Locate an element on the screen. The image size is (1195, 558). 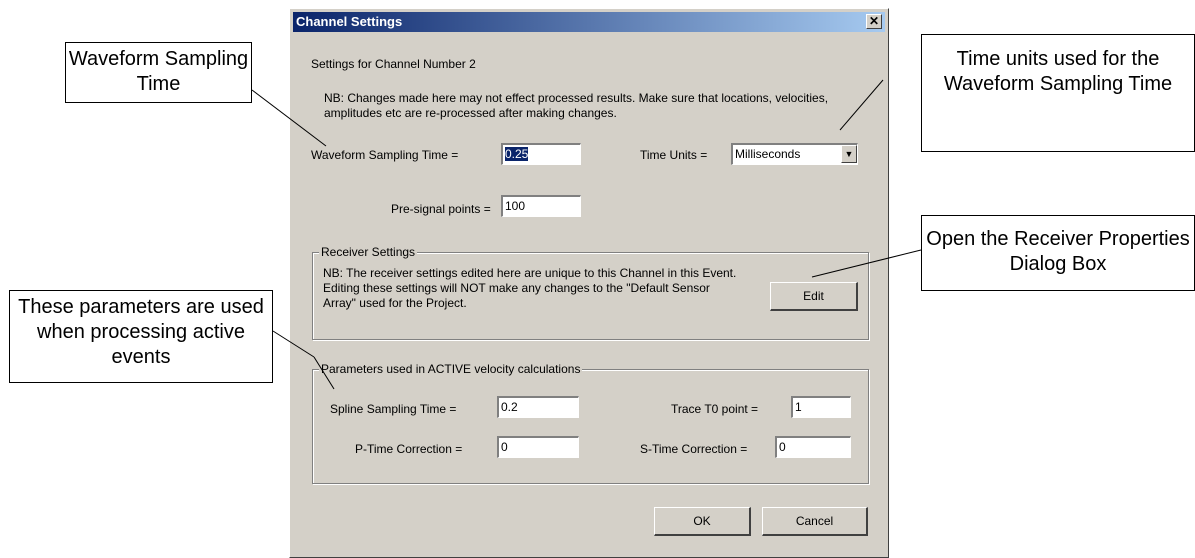
parameters-leader-line is located at coordinates (293, 344).